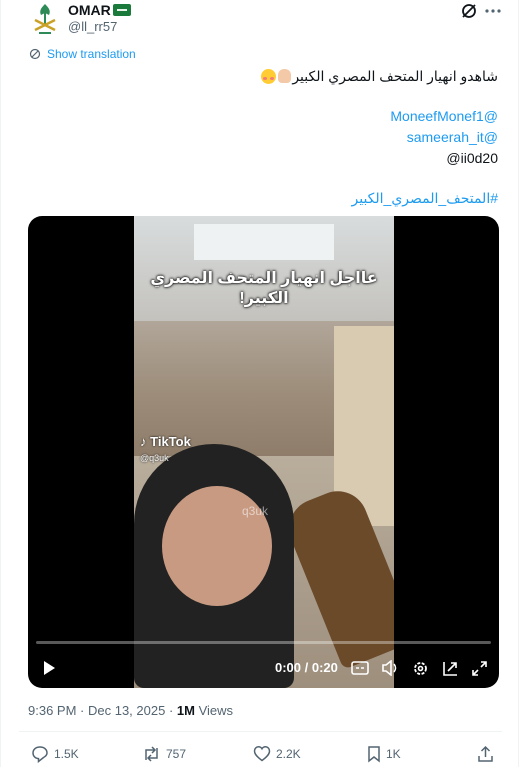 This screenshot has width=519, height=767. I want to click on tweet-main-text: شاهدو انهيار المتحف المصري الكبير, so click(395, 76).